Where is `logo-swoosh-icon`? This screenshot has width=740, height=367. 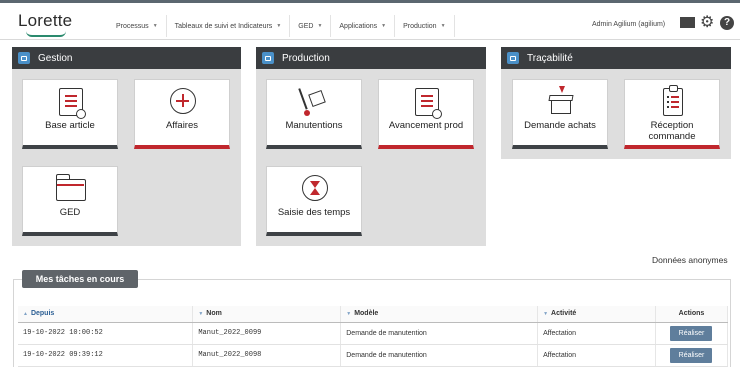 logo-swoosh-icon is located at coordinates (46, 34).